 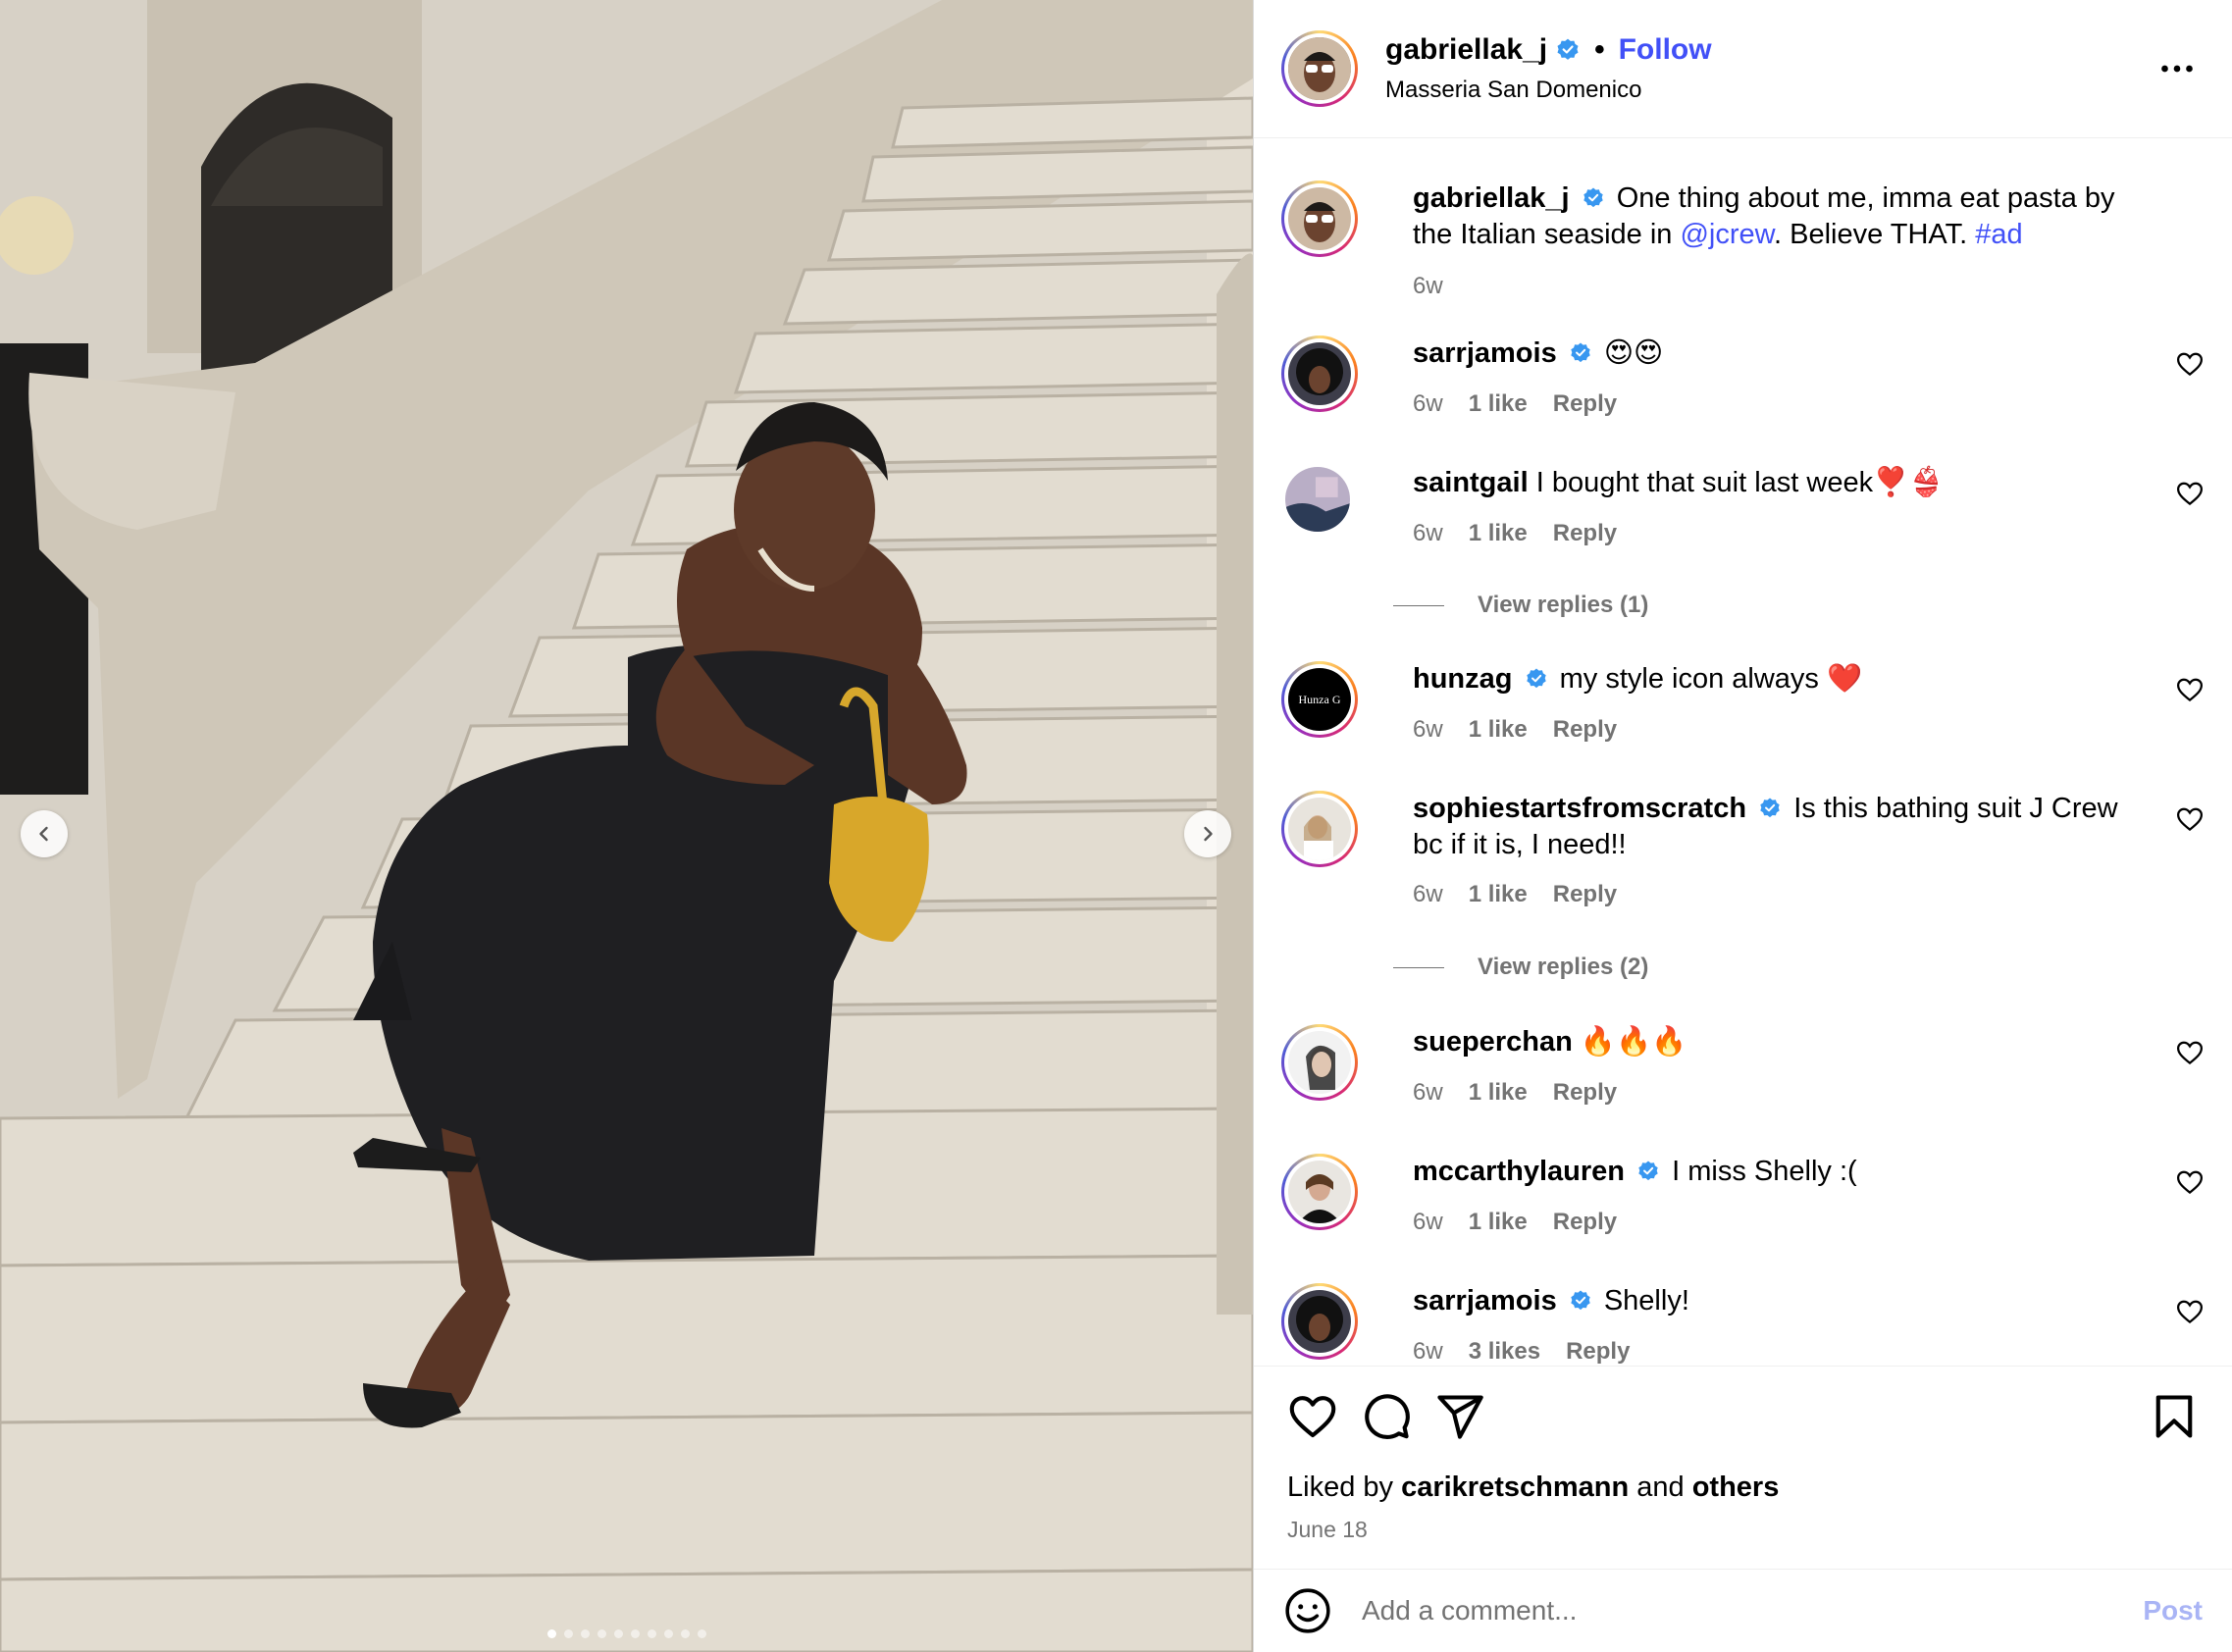 What do you see at coordinates (1740, 483) in the screenshot?
I see `comment-text: I bought that suit last week❣️👙` at bounding box center [1740, 483].